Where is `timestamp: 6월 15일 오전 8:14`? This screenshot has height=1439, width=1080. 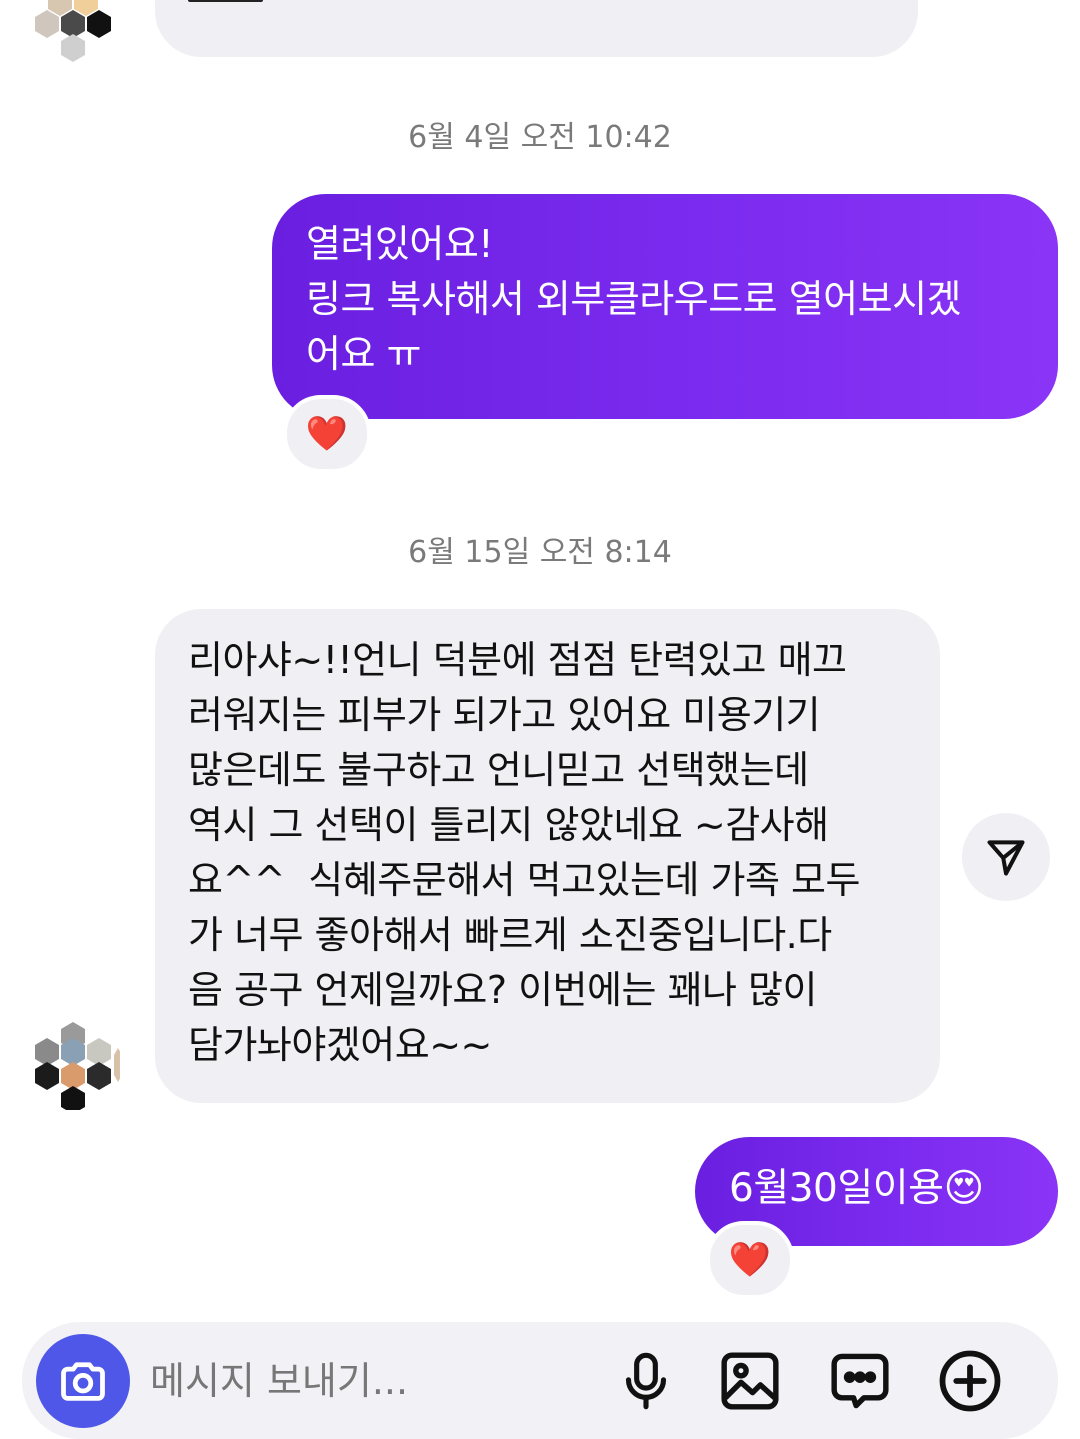
timestamp: 6월 15일 오전 8:14 is located at coordinates (540, 552).